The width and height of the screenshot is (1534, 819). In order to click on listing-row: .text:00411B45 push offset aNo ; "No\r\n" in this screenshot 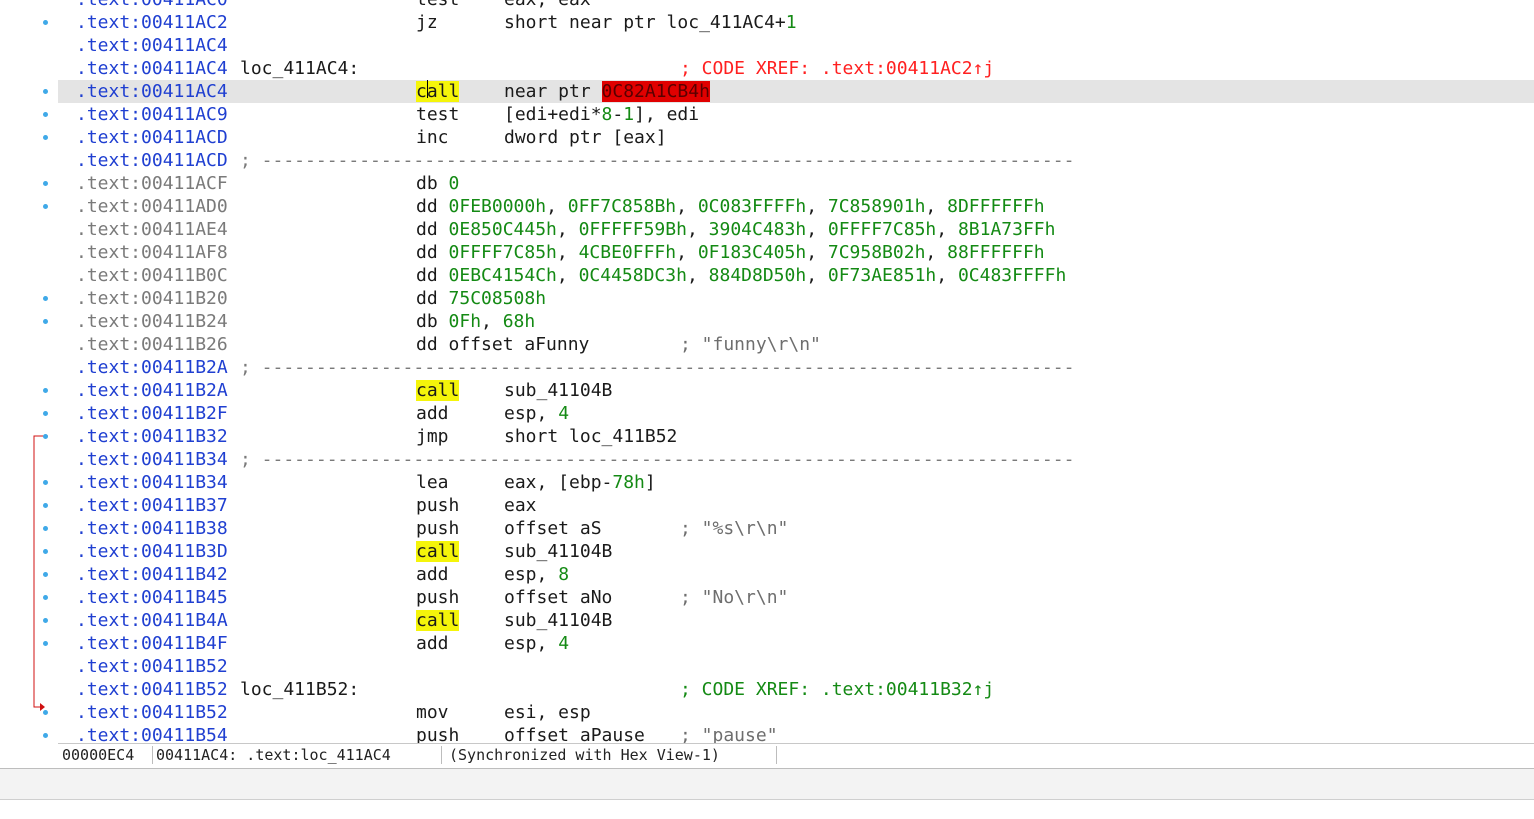, I will do `click(796, 597)`.